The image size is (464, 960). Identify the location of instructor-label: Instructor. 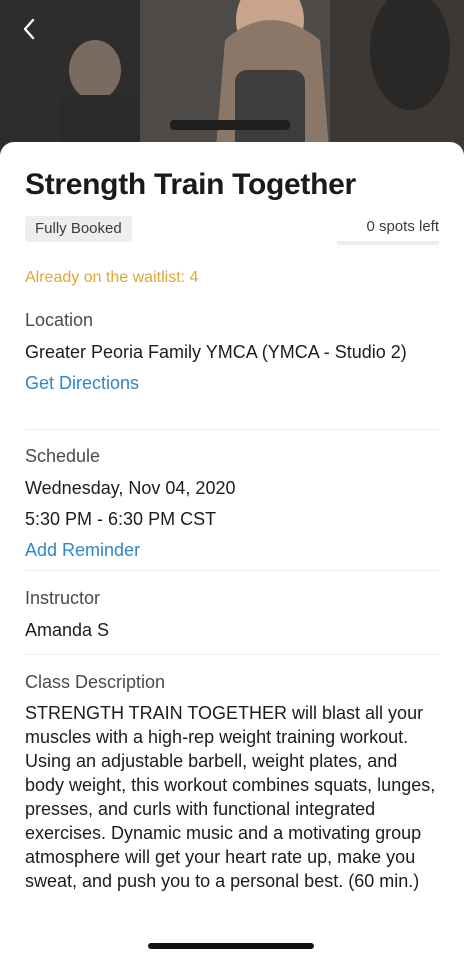
(63, 598).